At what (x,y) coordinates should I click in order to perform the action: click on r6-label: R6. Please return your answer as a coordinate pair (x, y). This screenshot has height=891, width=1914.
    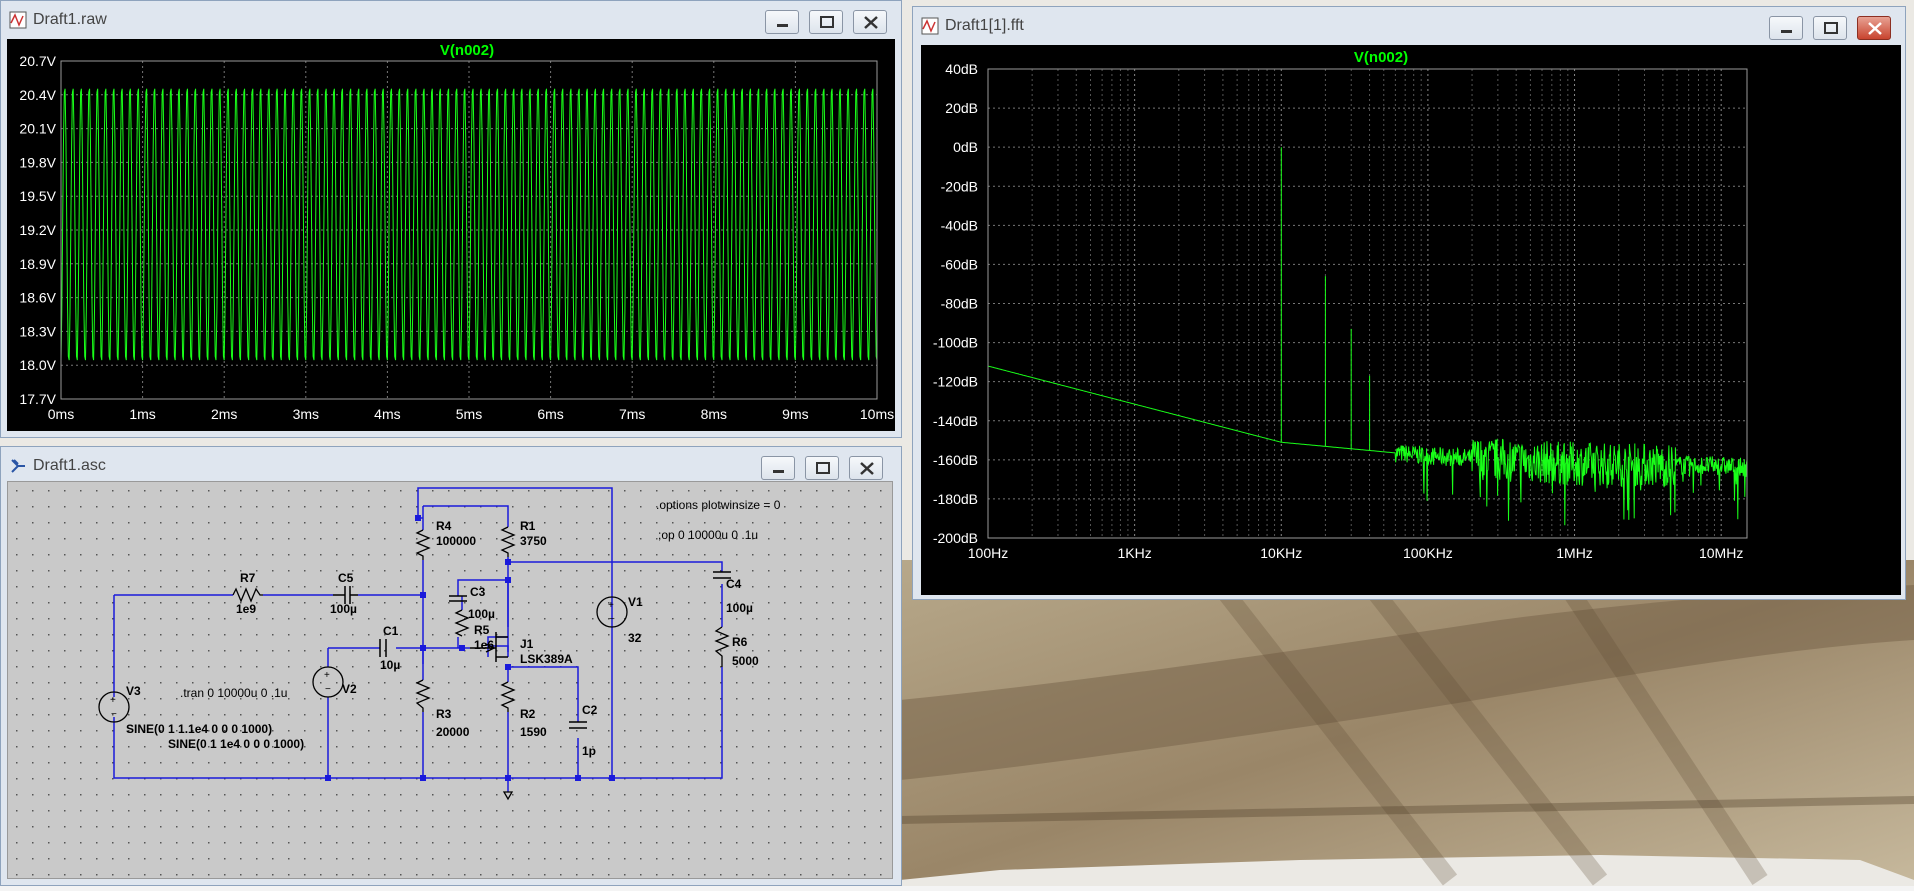
    Looking at the image, I should click on (740, 642).